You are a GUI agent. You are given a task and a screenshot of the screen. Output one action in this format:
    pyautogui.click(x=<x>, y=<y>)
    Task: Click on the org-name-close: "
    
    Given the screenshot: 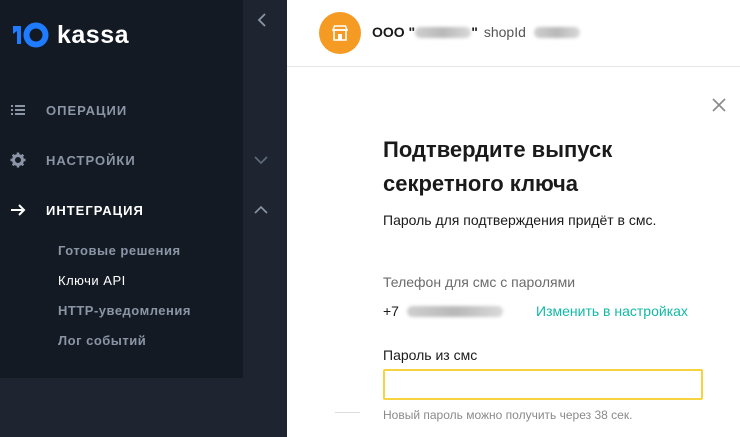 What is the action you would take?
    pyautogui.click(x=474, y=32)
    